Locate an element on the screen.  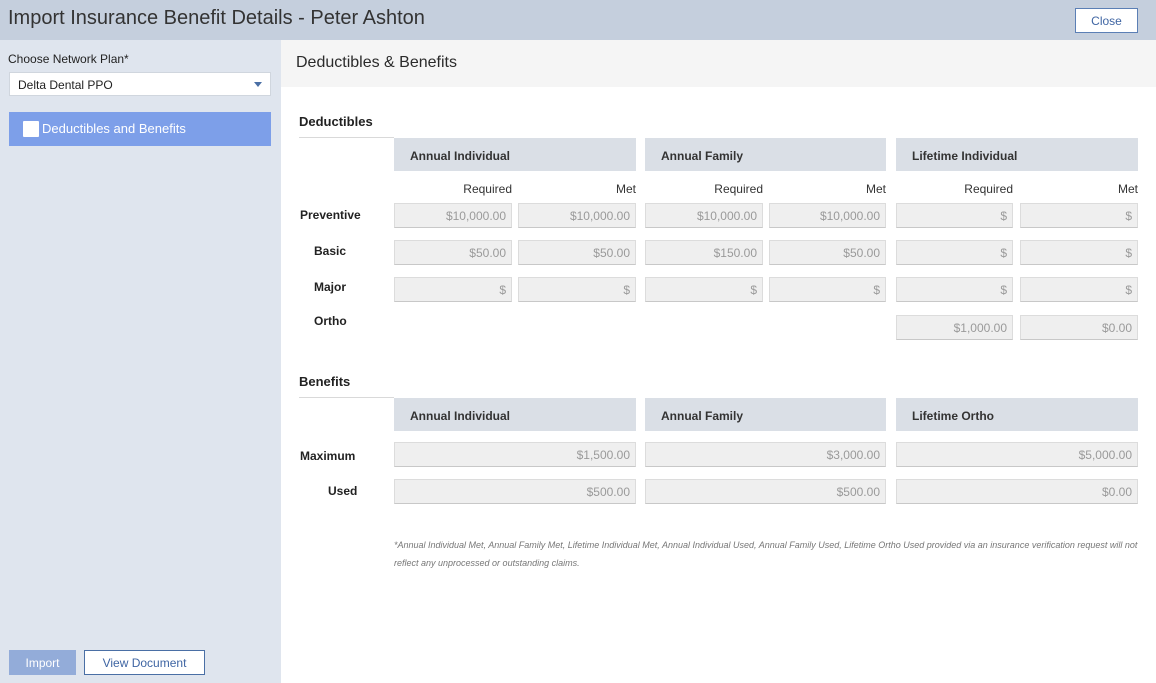
preventive-lifetime-individual-met-field: $ is located at coordinates (1079, 215).